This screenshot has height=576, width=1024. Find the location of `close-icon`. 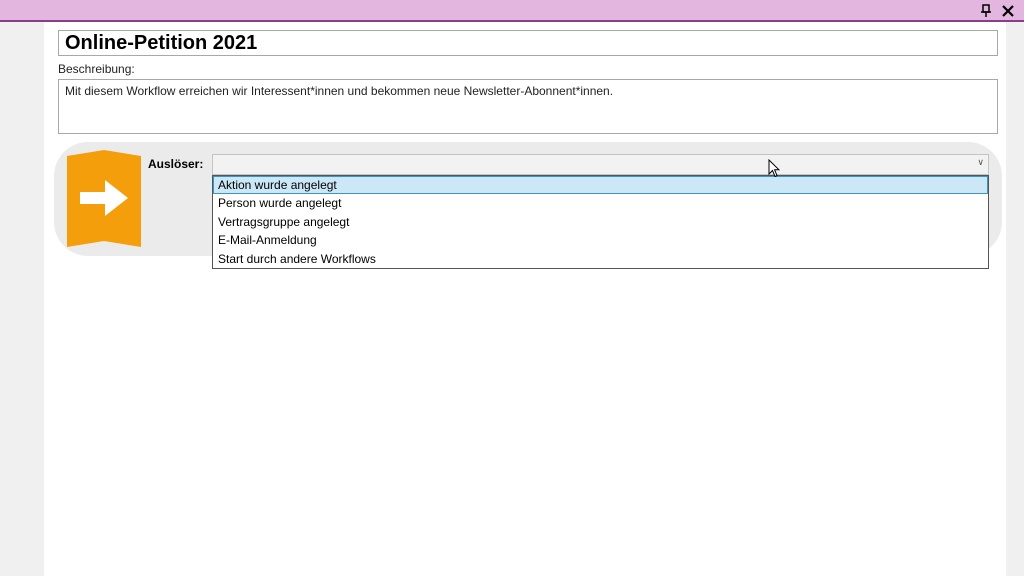

close-icon is located at coordinates (1008, 11).